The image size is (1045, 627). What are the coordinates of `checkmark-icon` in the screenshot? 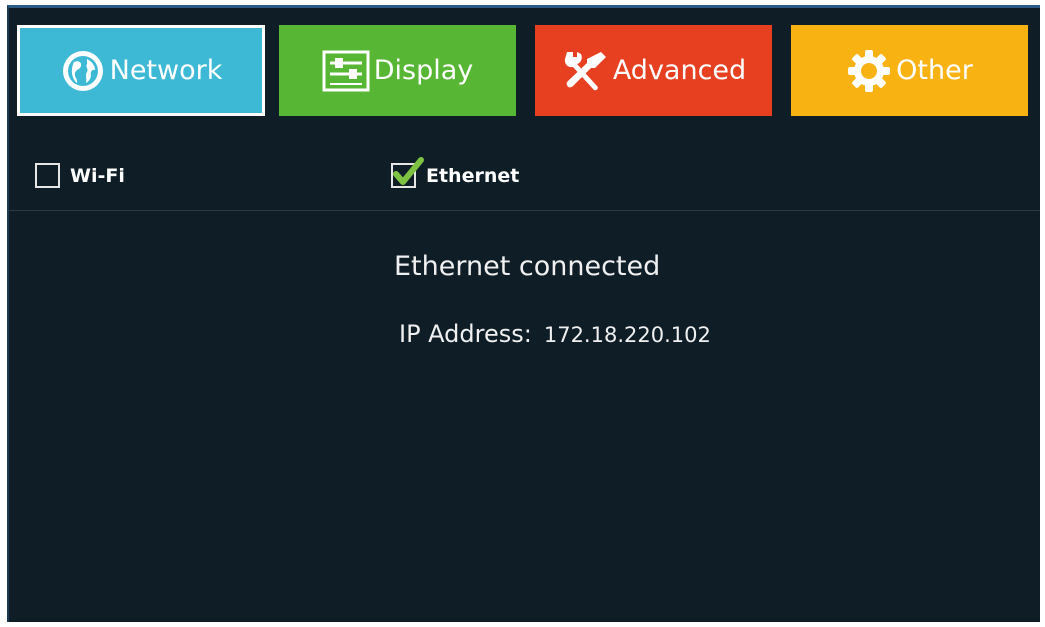 It's located at (408, 171).